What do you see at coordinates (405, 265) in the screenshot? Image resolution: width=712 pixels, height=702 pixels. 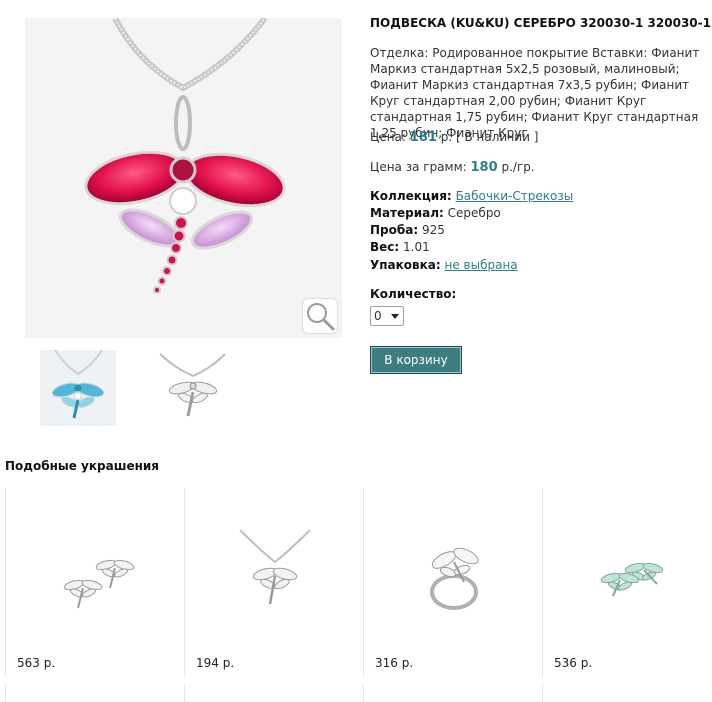 I see `packaging-label: Упаковка:` at bounding box center [405, 265].